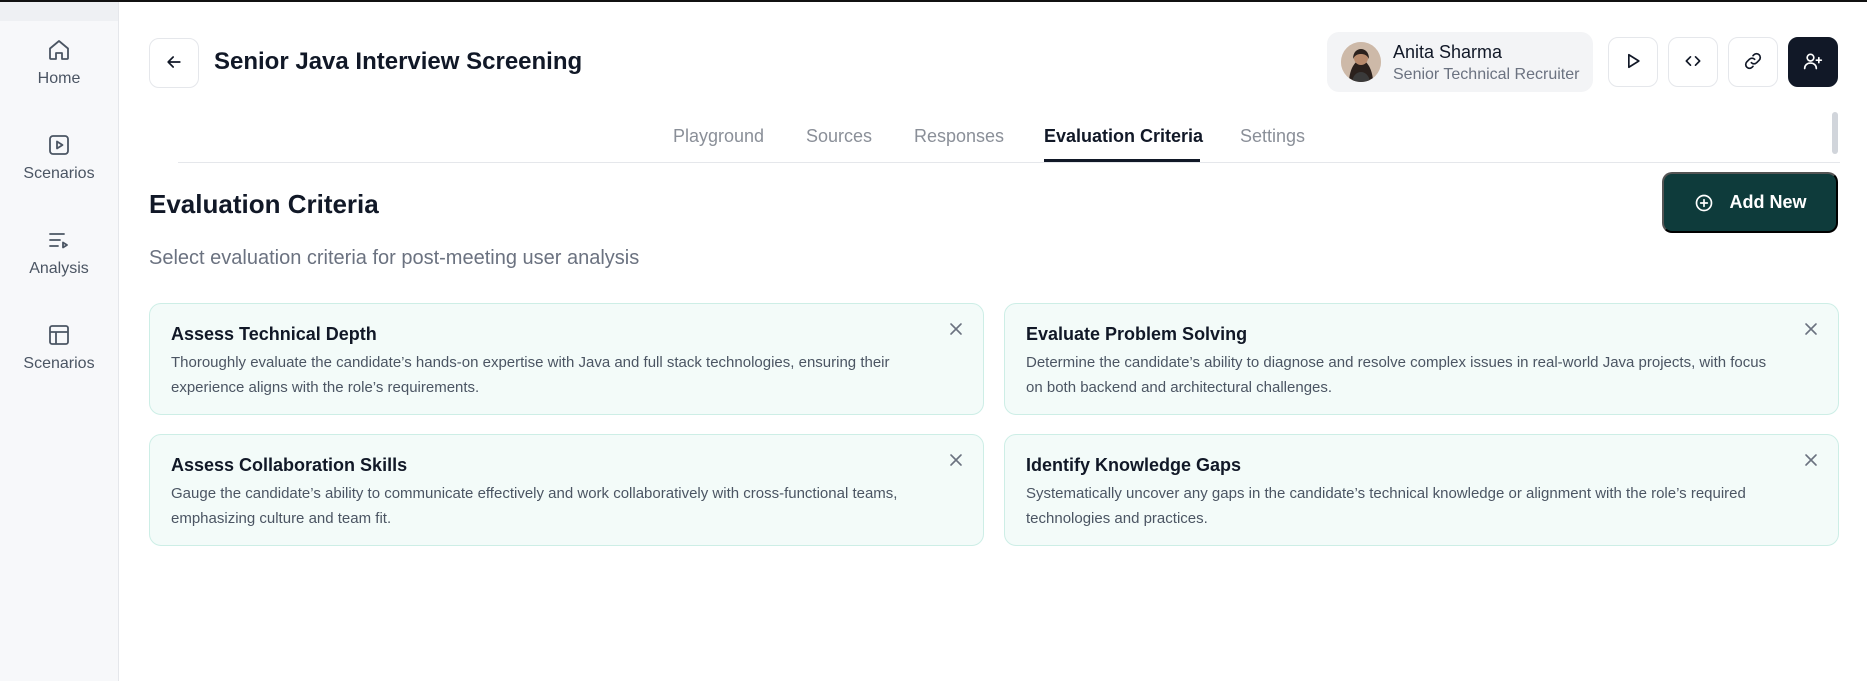 Image resolution: width=1867 pixels, height=681 pixels. What do you see at coordinates (718, 136) in the screenshot?
I see `tab-playground: Playground` at bounding box center [718, 136].